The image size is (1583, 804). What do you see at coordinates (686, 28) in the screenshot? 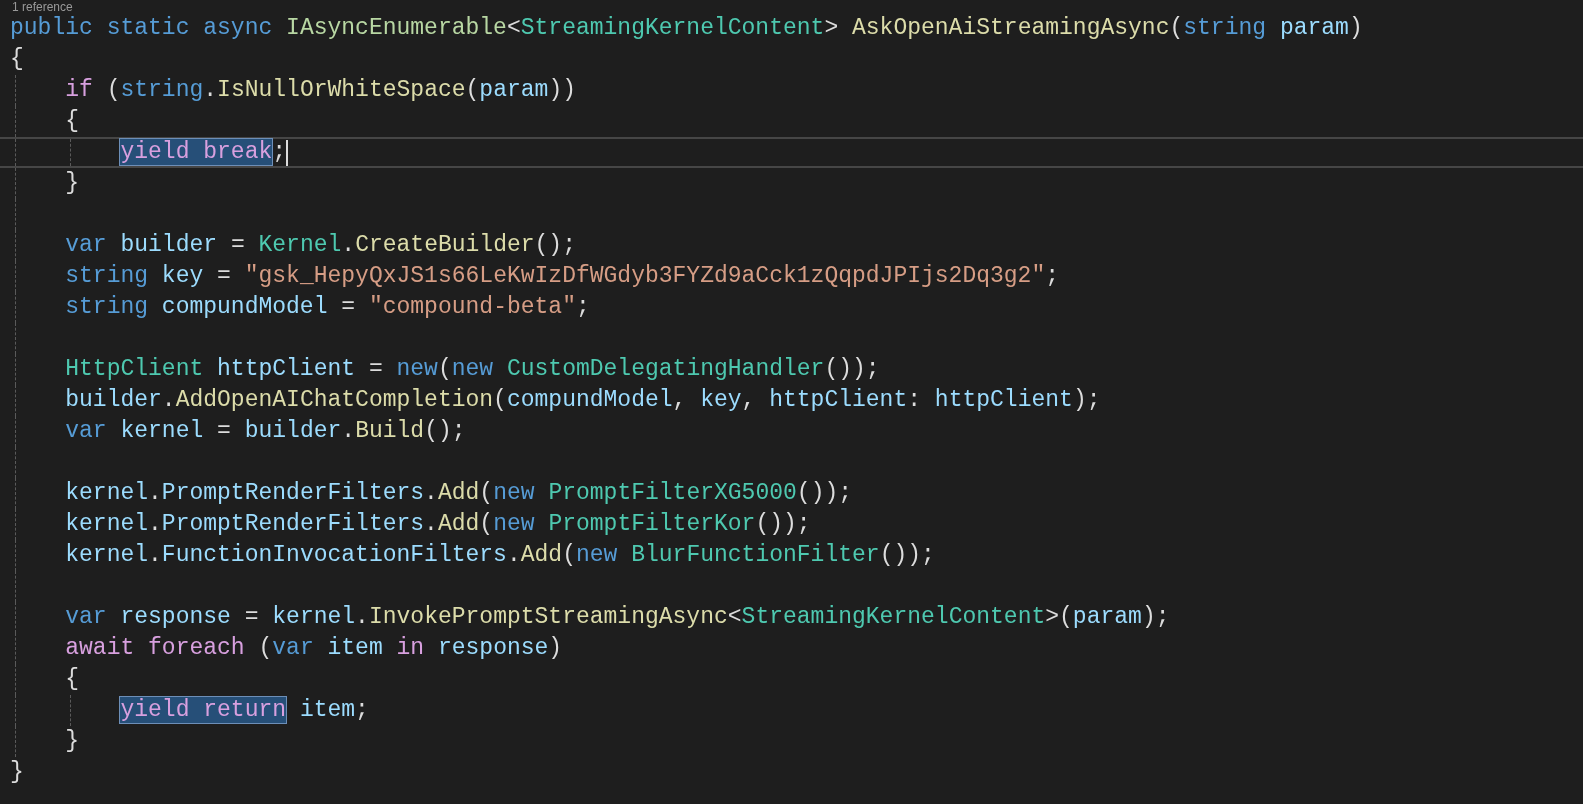
I see `code-line: public static async IAsyncEnumerable<StreamingKernelContent> AskOpenAiStreamingAsync(string param)` at bounding box center [686, 28].